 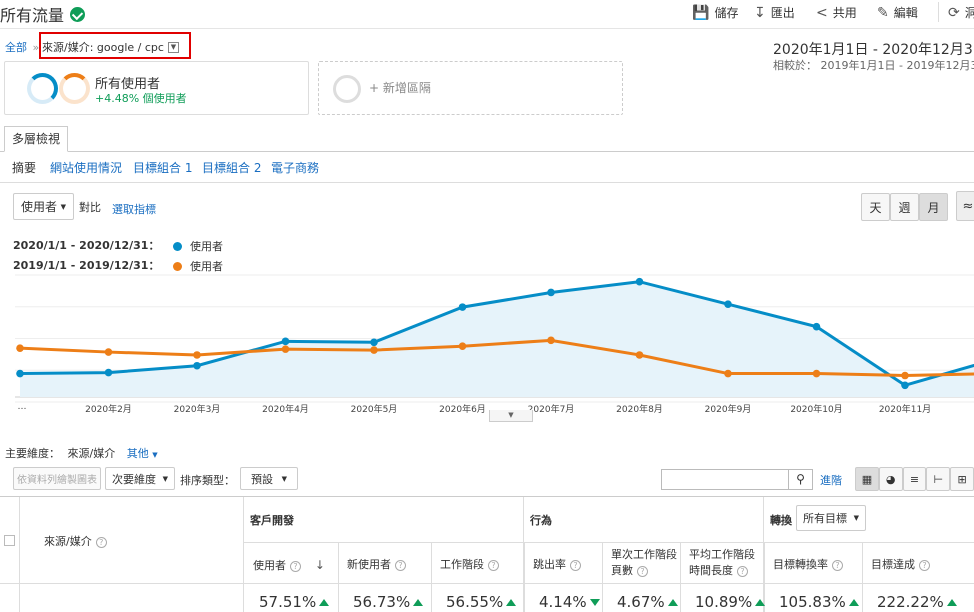 What do you see at coordinates (904, 207) in the screenshot?
I see `period-week-button: 週` at bounding box center [904, 207].